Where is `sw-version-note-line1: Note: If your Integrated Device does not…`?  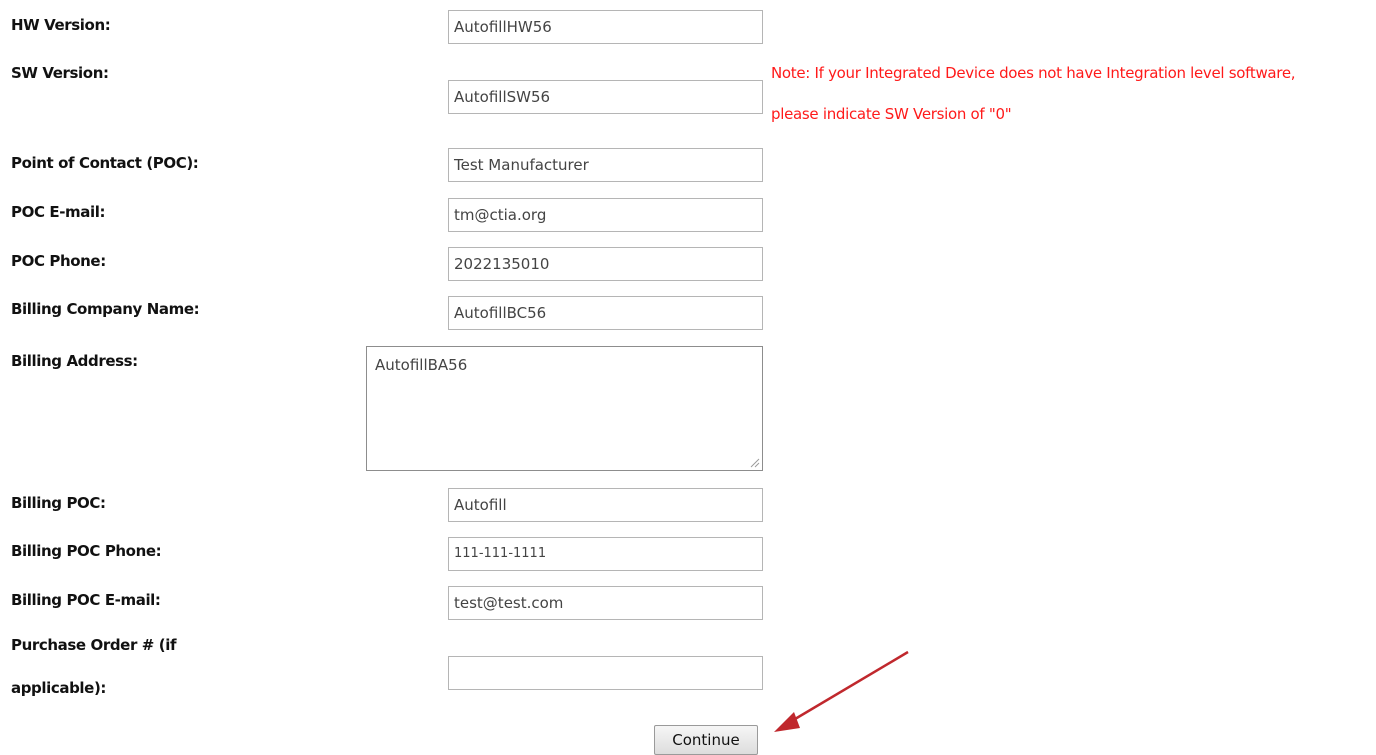
sw-version-note-line1: Note: If your Integrated Device does not… is located at coordinates (1033, 73).